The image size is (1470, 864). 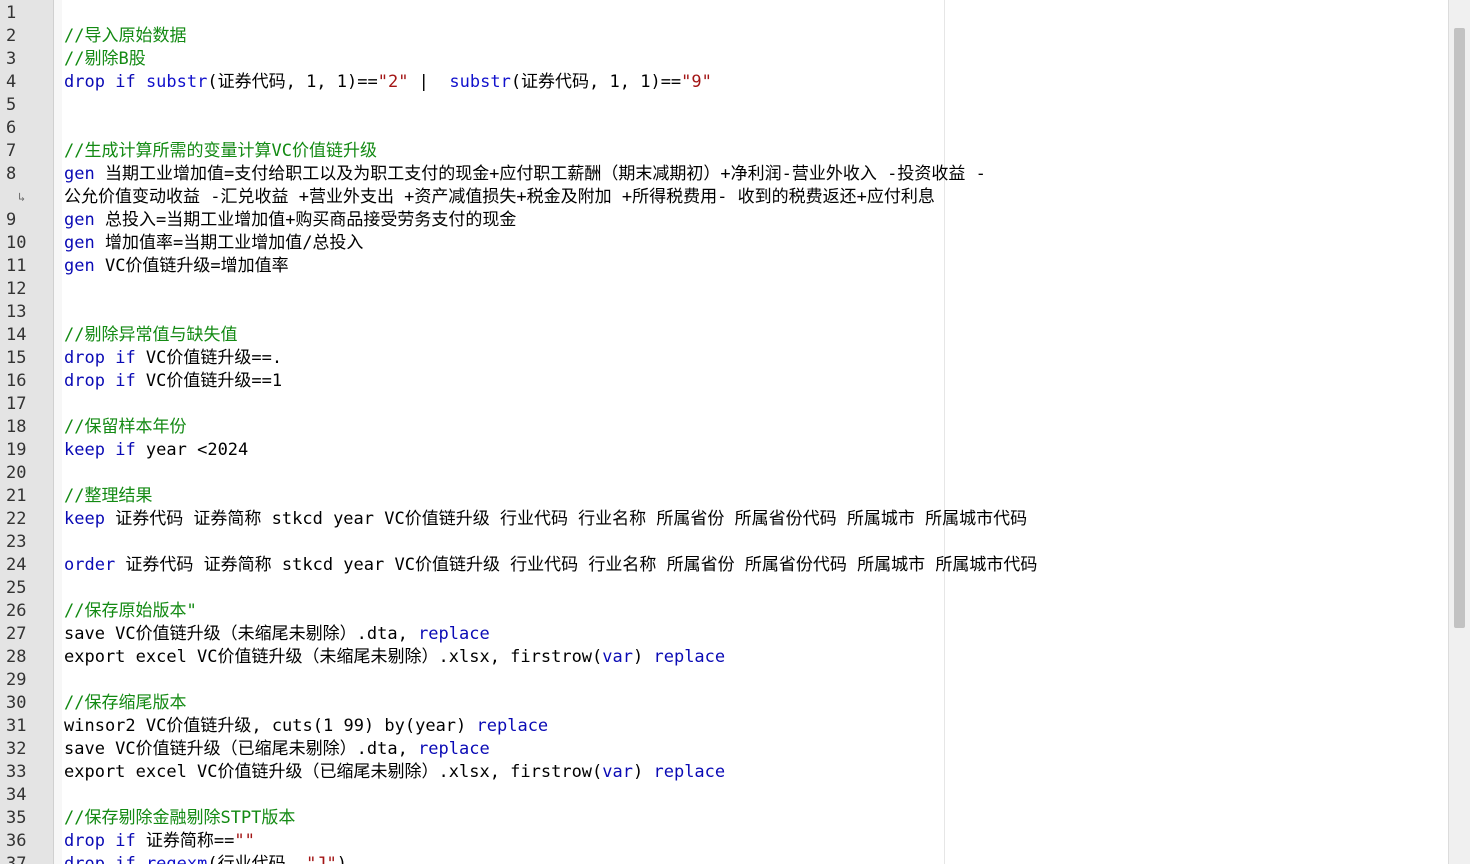 What do you see at coordinates (159, 841) in the screenshot?
I see `code-text: drop if 证券简称==""` at bounding box center [159, 841].